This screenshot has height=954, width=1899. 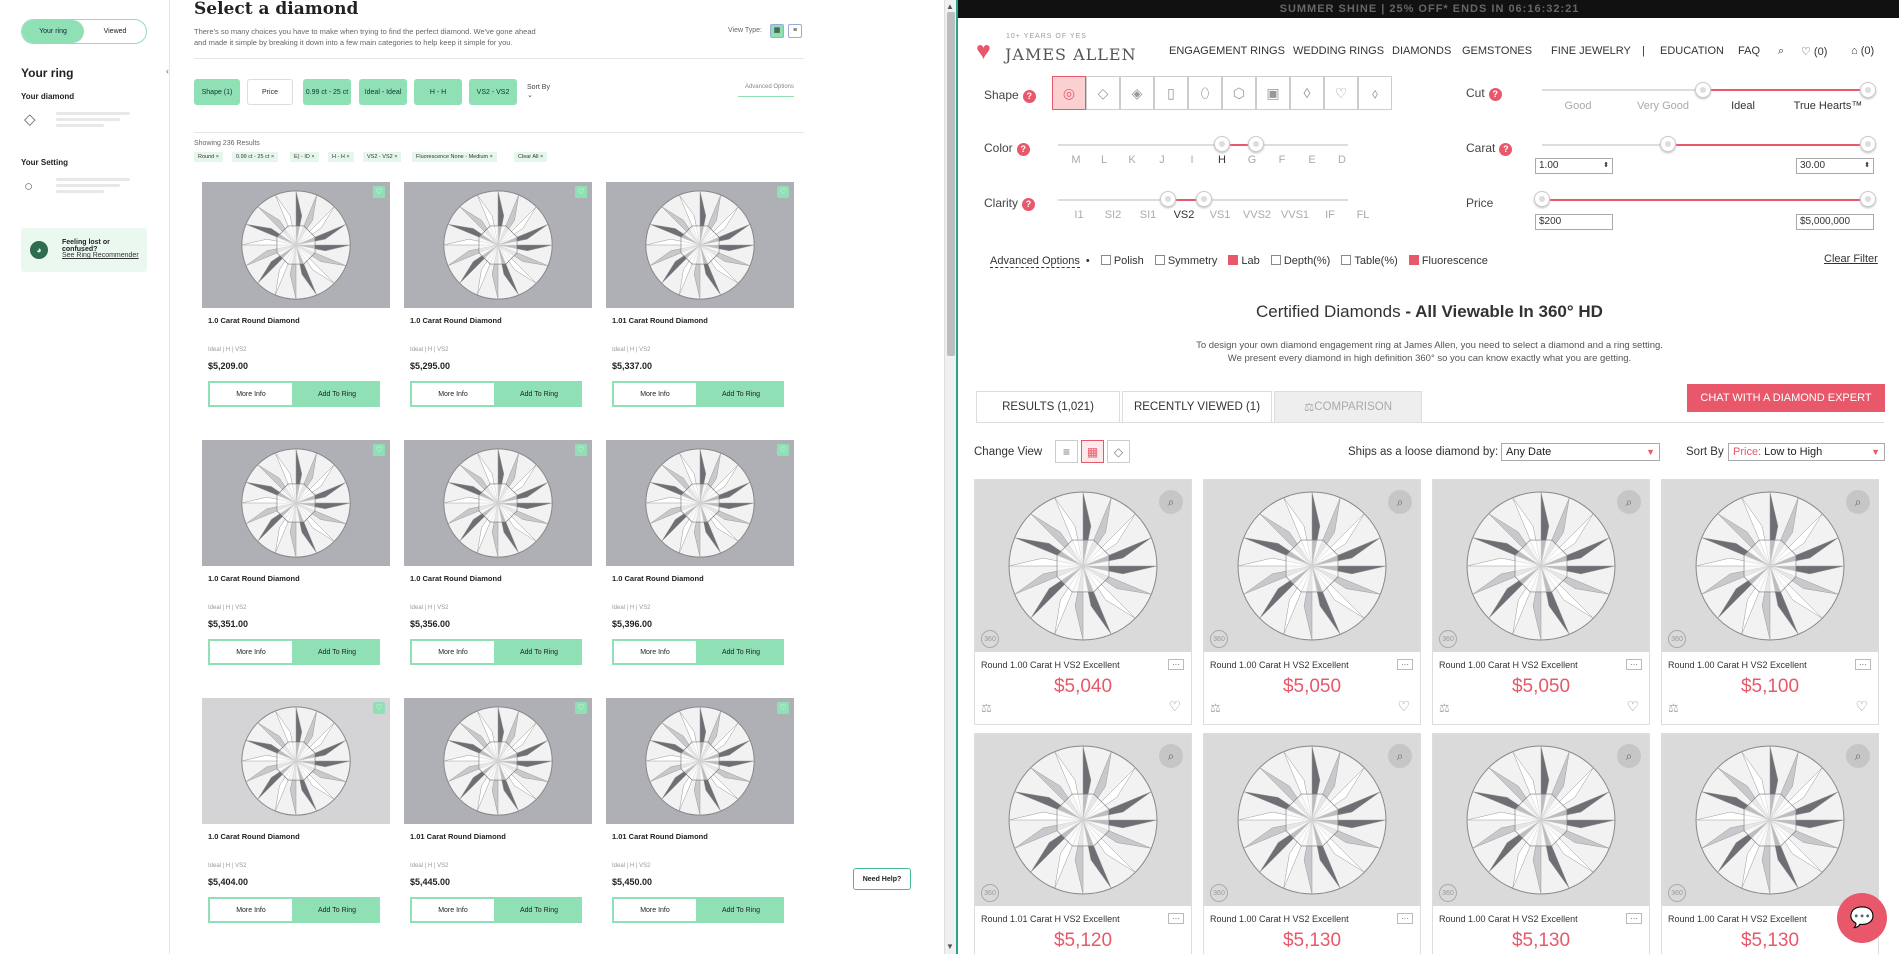 I want to click on scrollbar-thumb, so click(x=951, y=184).